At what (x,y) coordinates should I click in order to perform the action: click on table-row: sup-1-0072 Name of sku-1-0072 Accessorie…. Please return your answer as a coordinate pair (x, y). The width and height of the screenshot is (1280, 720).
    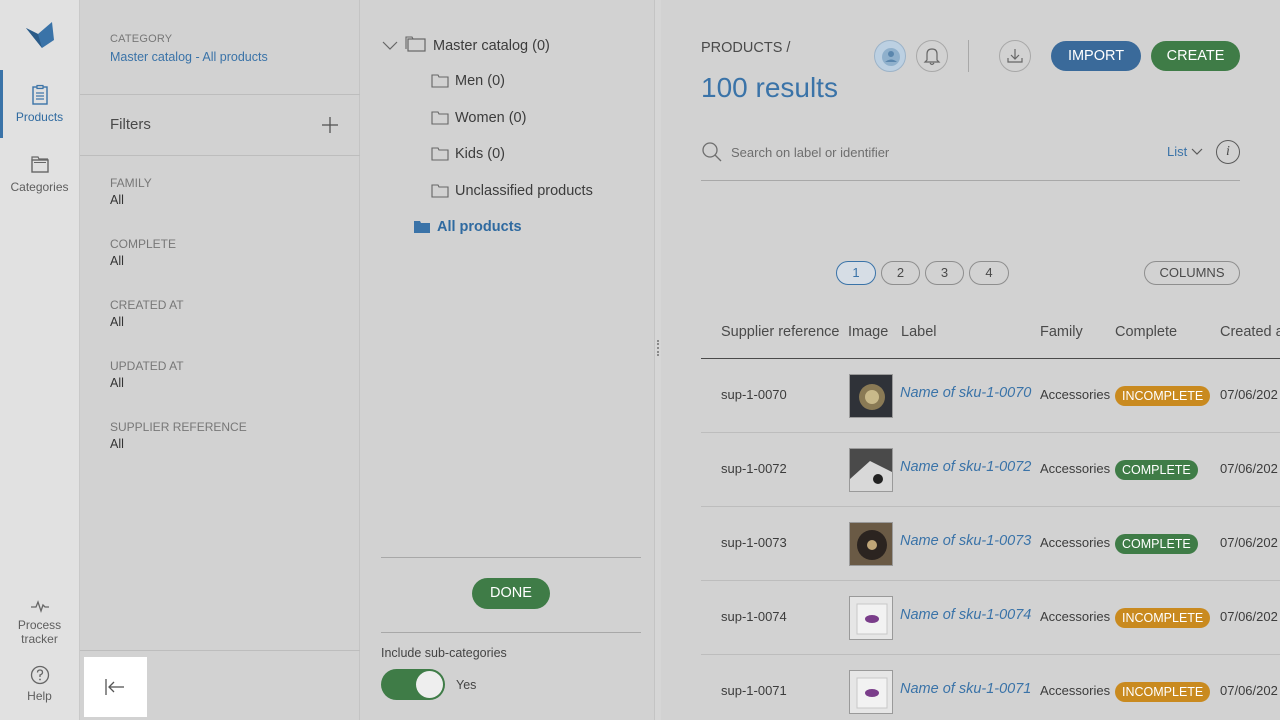
    Looking at the image, I should click on (990, 470).